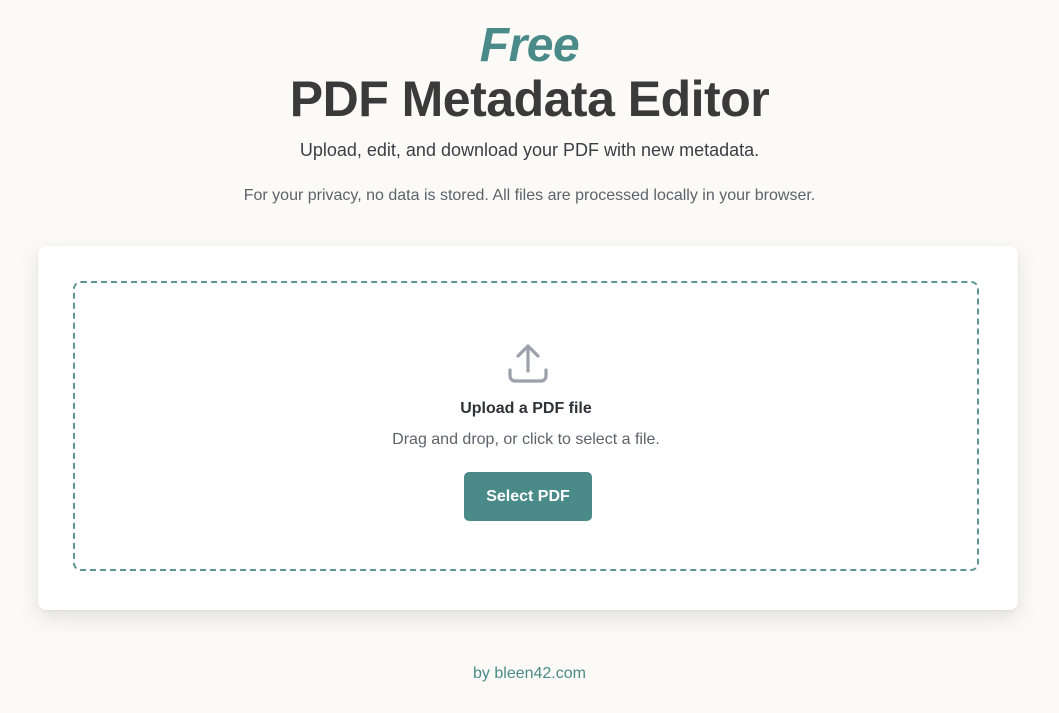 This screenshot has width=1059, height=713. I want to click on title-free-label: Free, so click(529, 45).